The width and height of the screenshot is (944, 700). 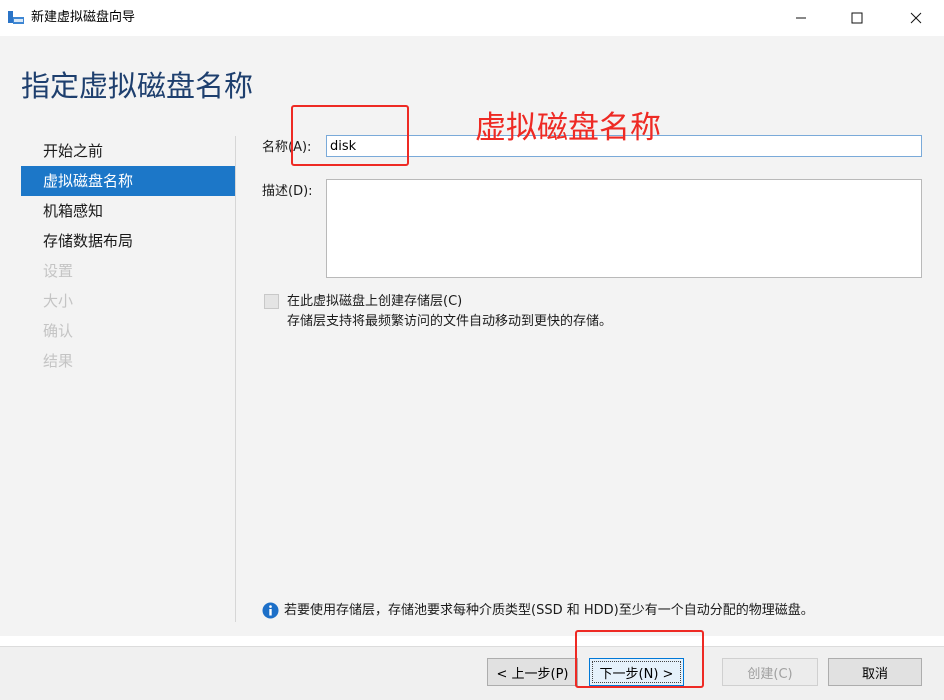 I want to click on minimize-icon, so click(x=801, y=18).